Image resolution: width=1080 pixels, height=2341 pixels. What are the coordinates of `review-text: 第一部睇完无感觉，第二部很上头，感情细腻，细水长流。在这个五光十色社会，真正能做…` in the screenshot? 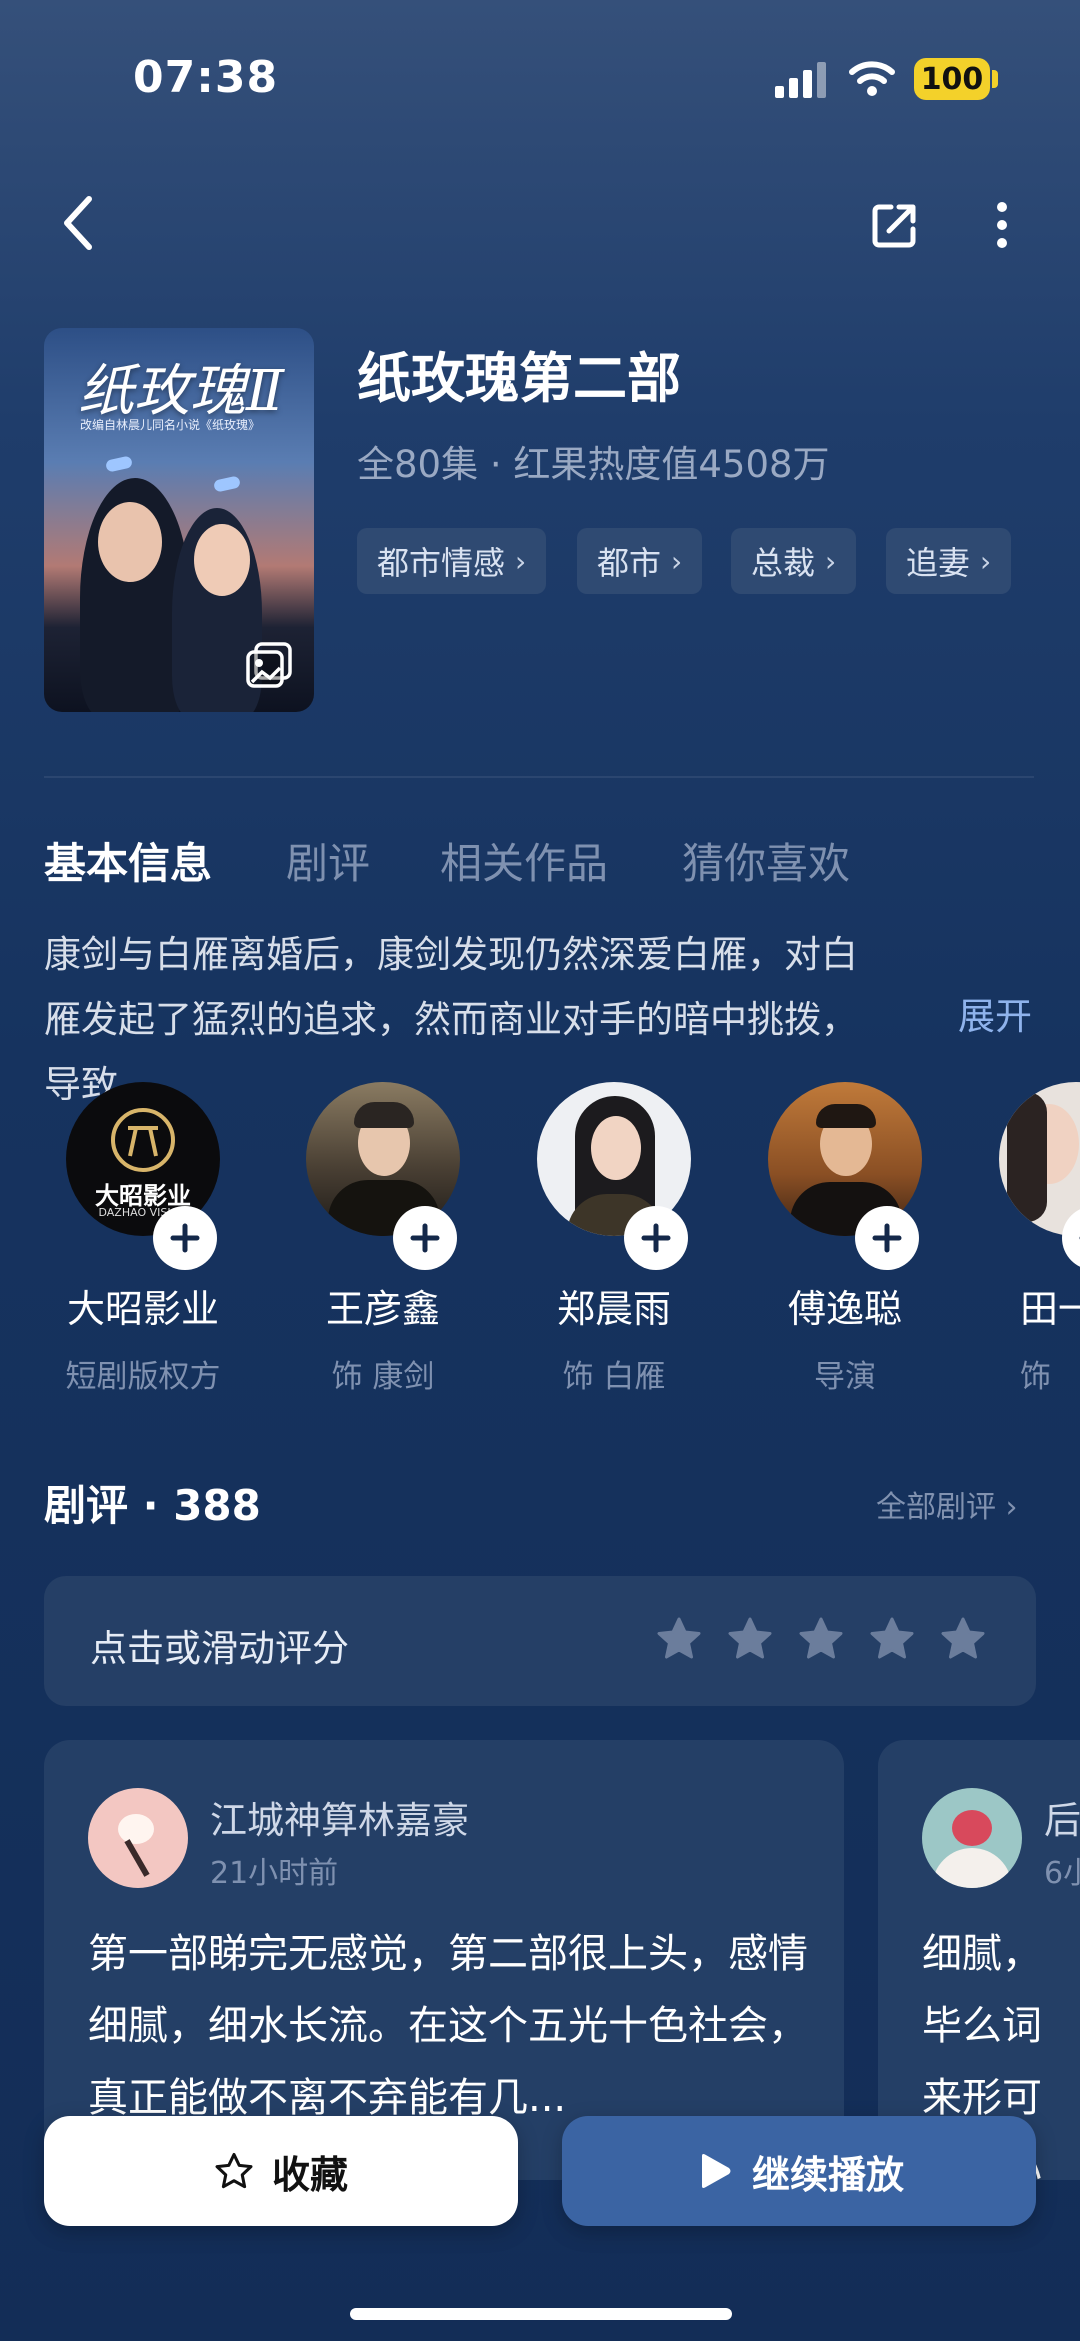 It's located at (448, 2026).